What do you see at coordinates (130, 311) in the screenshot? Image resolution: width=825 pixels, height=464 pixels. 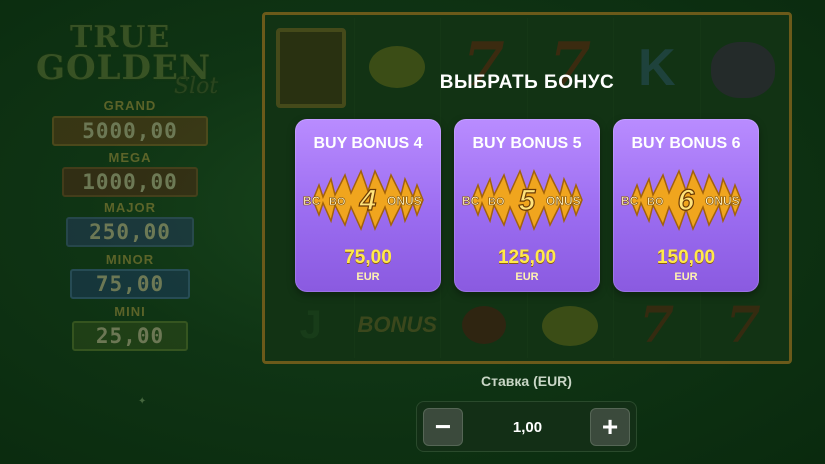 I see `jackpot-label: MINI` at bounding box center [130, 311].